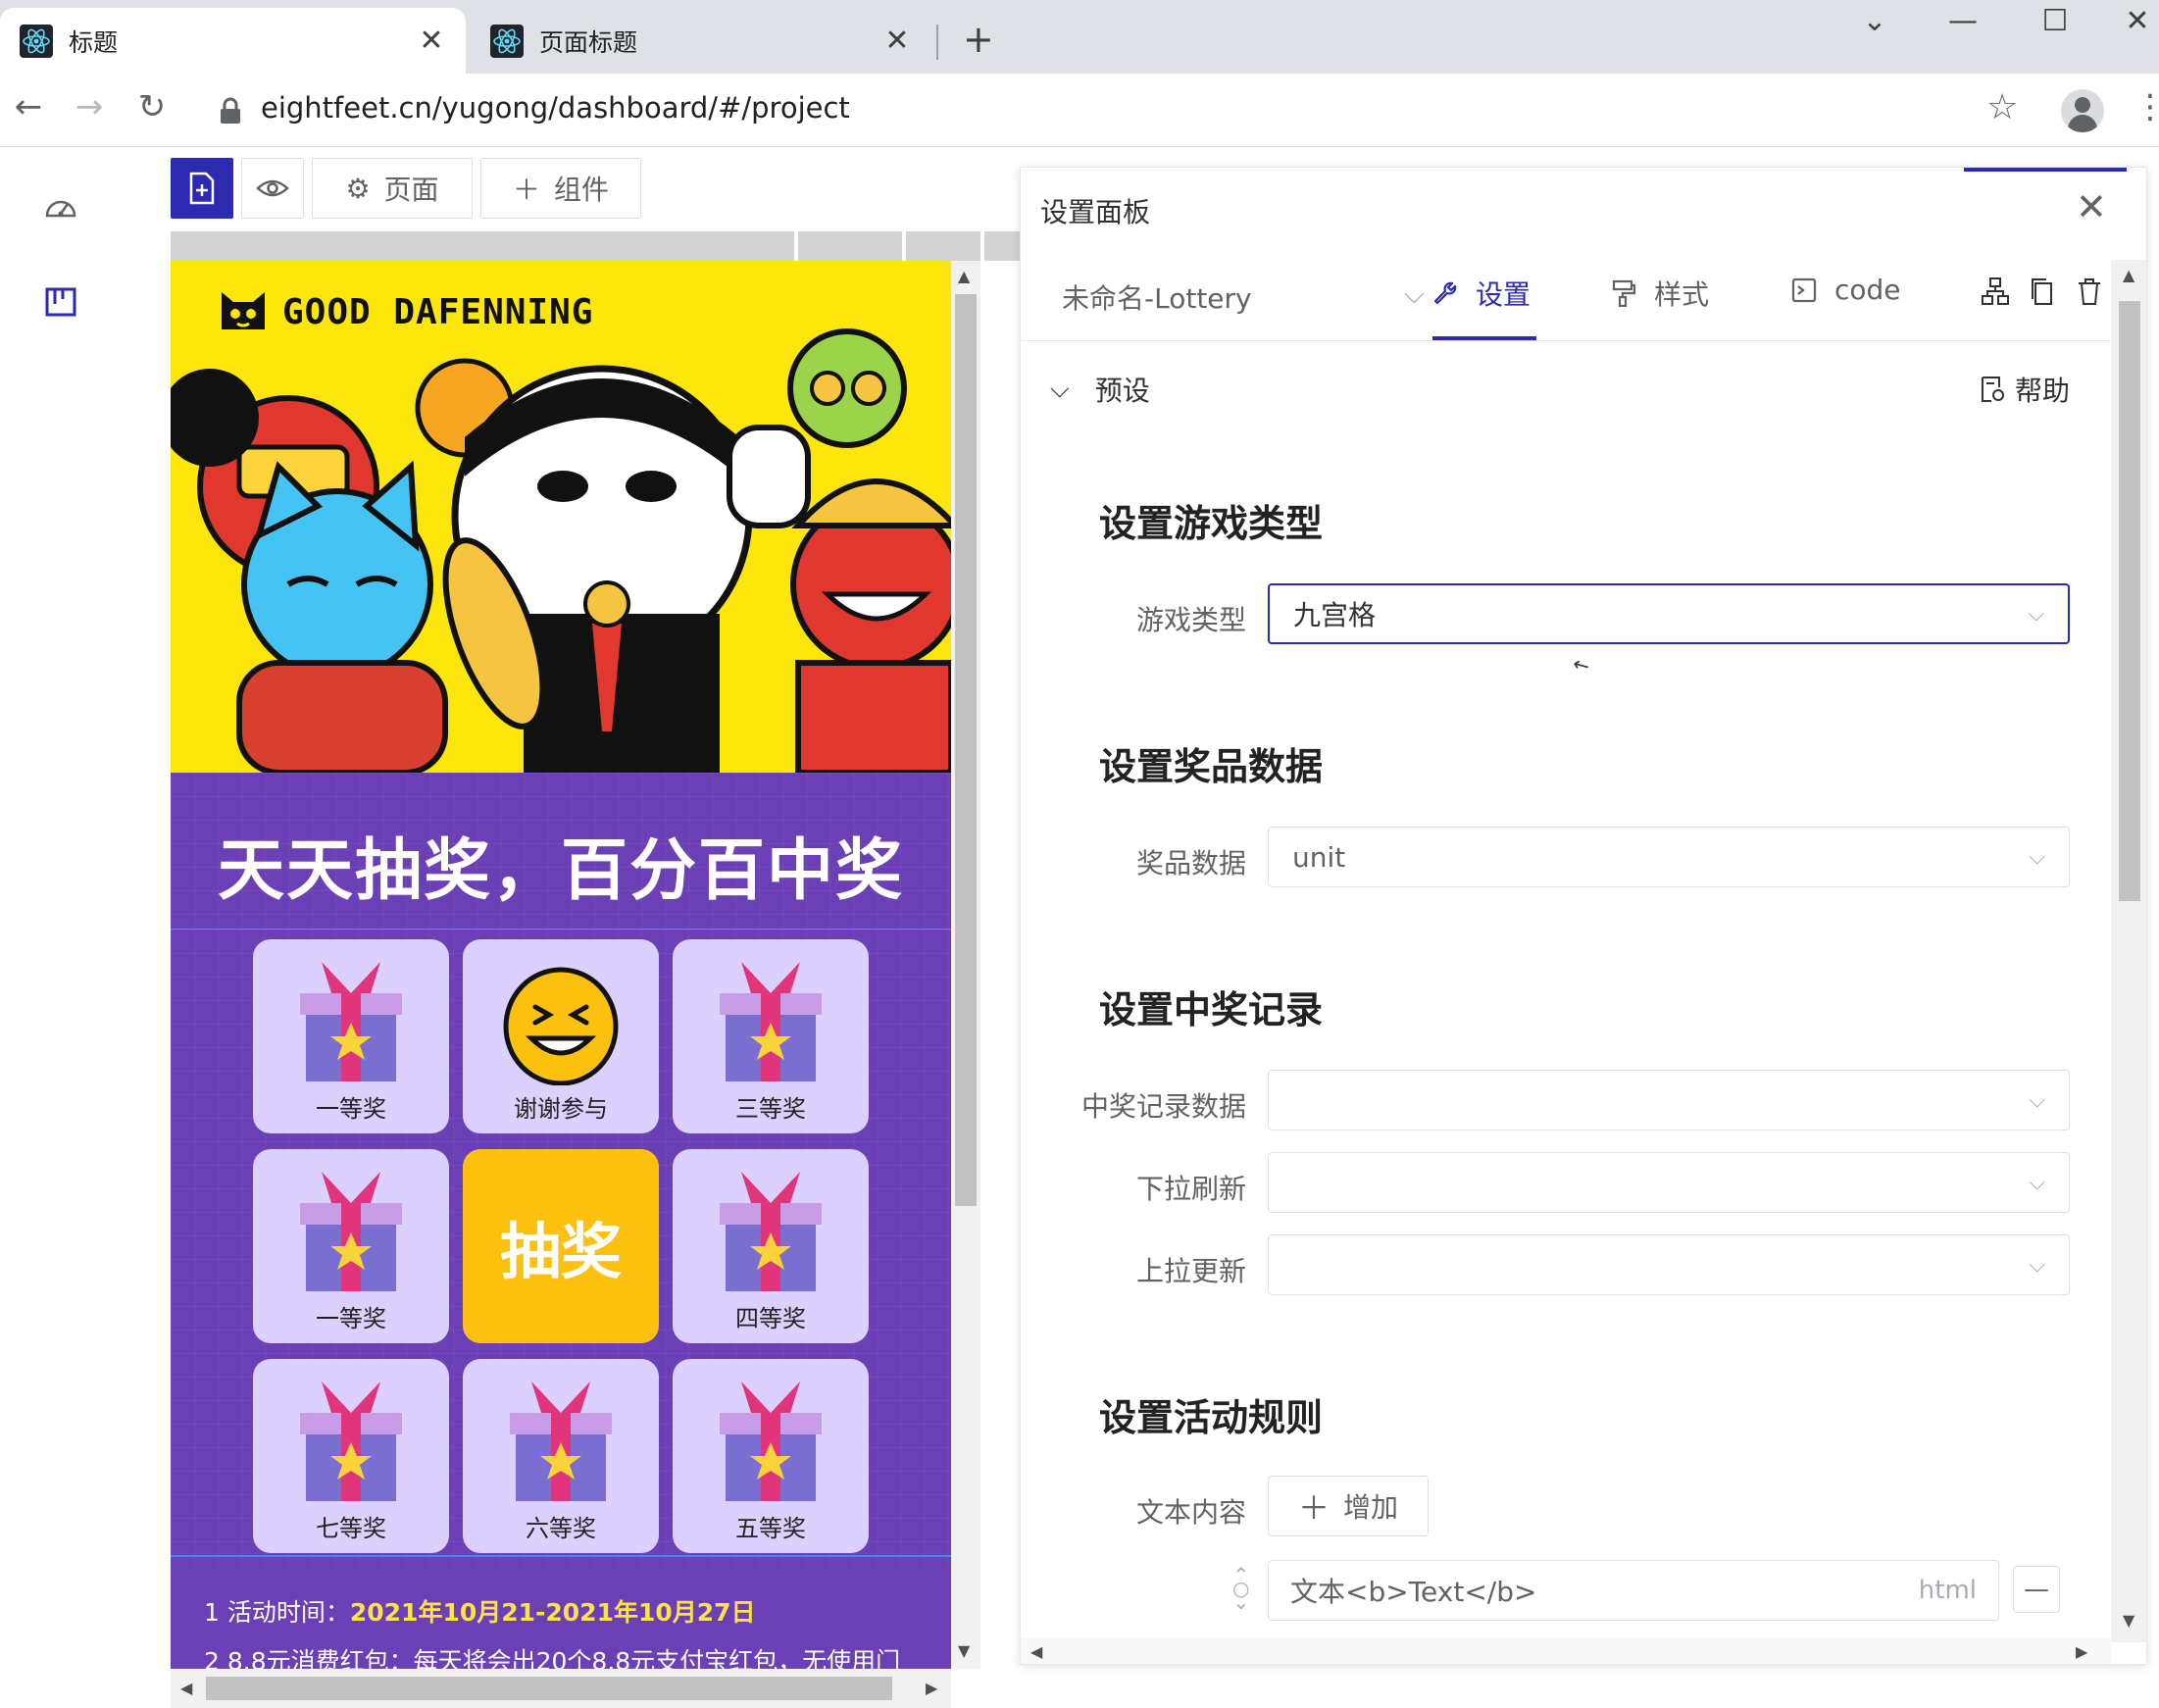 This screenshot has width=2159, height=1708. What do you see at coordinates (61, 302) in the screenshot?
I see `project-board-icon` at bounding box center [61, 302].